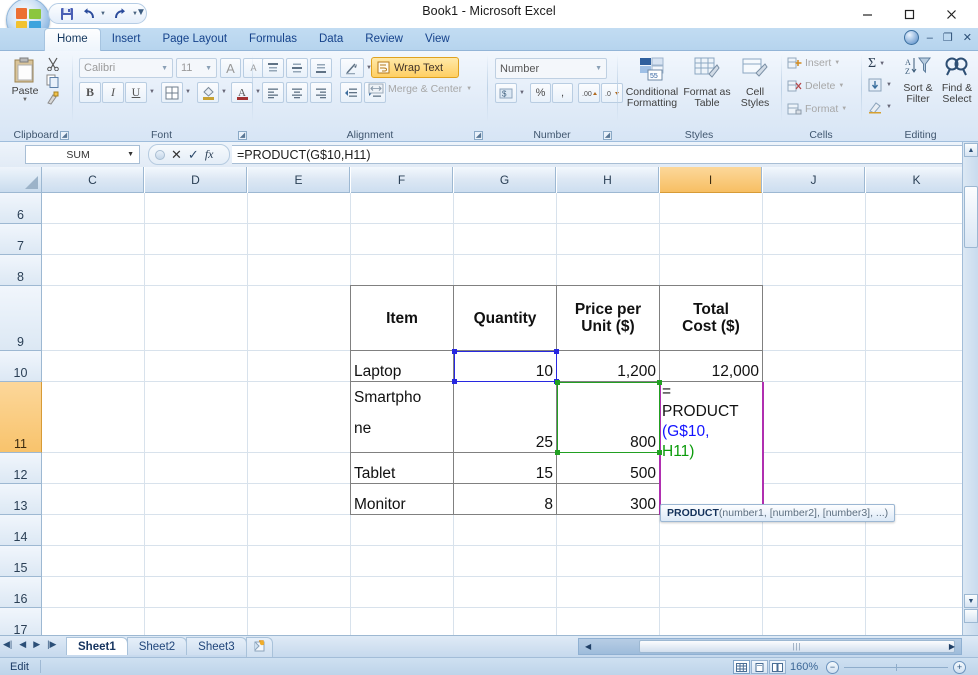  Describe the element at coordinates (707, 82) in the screenshot. I see `format-as-table-button: Format as Table` at that location.